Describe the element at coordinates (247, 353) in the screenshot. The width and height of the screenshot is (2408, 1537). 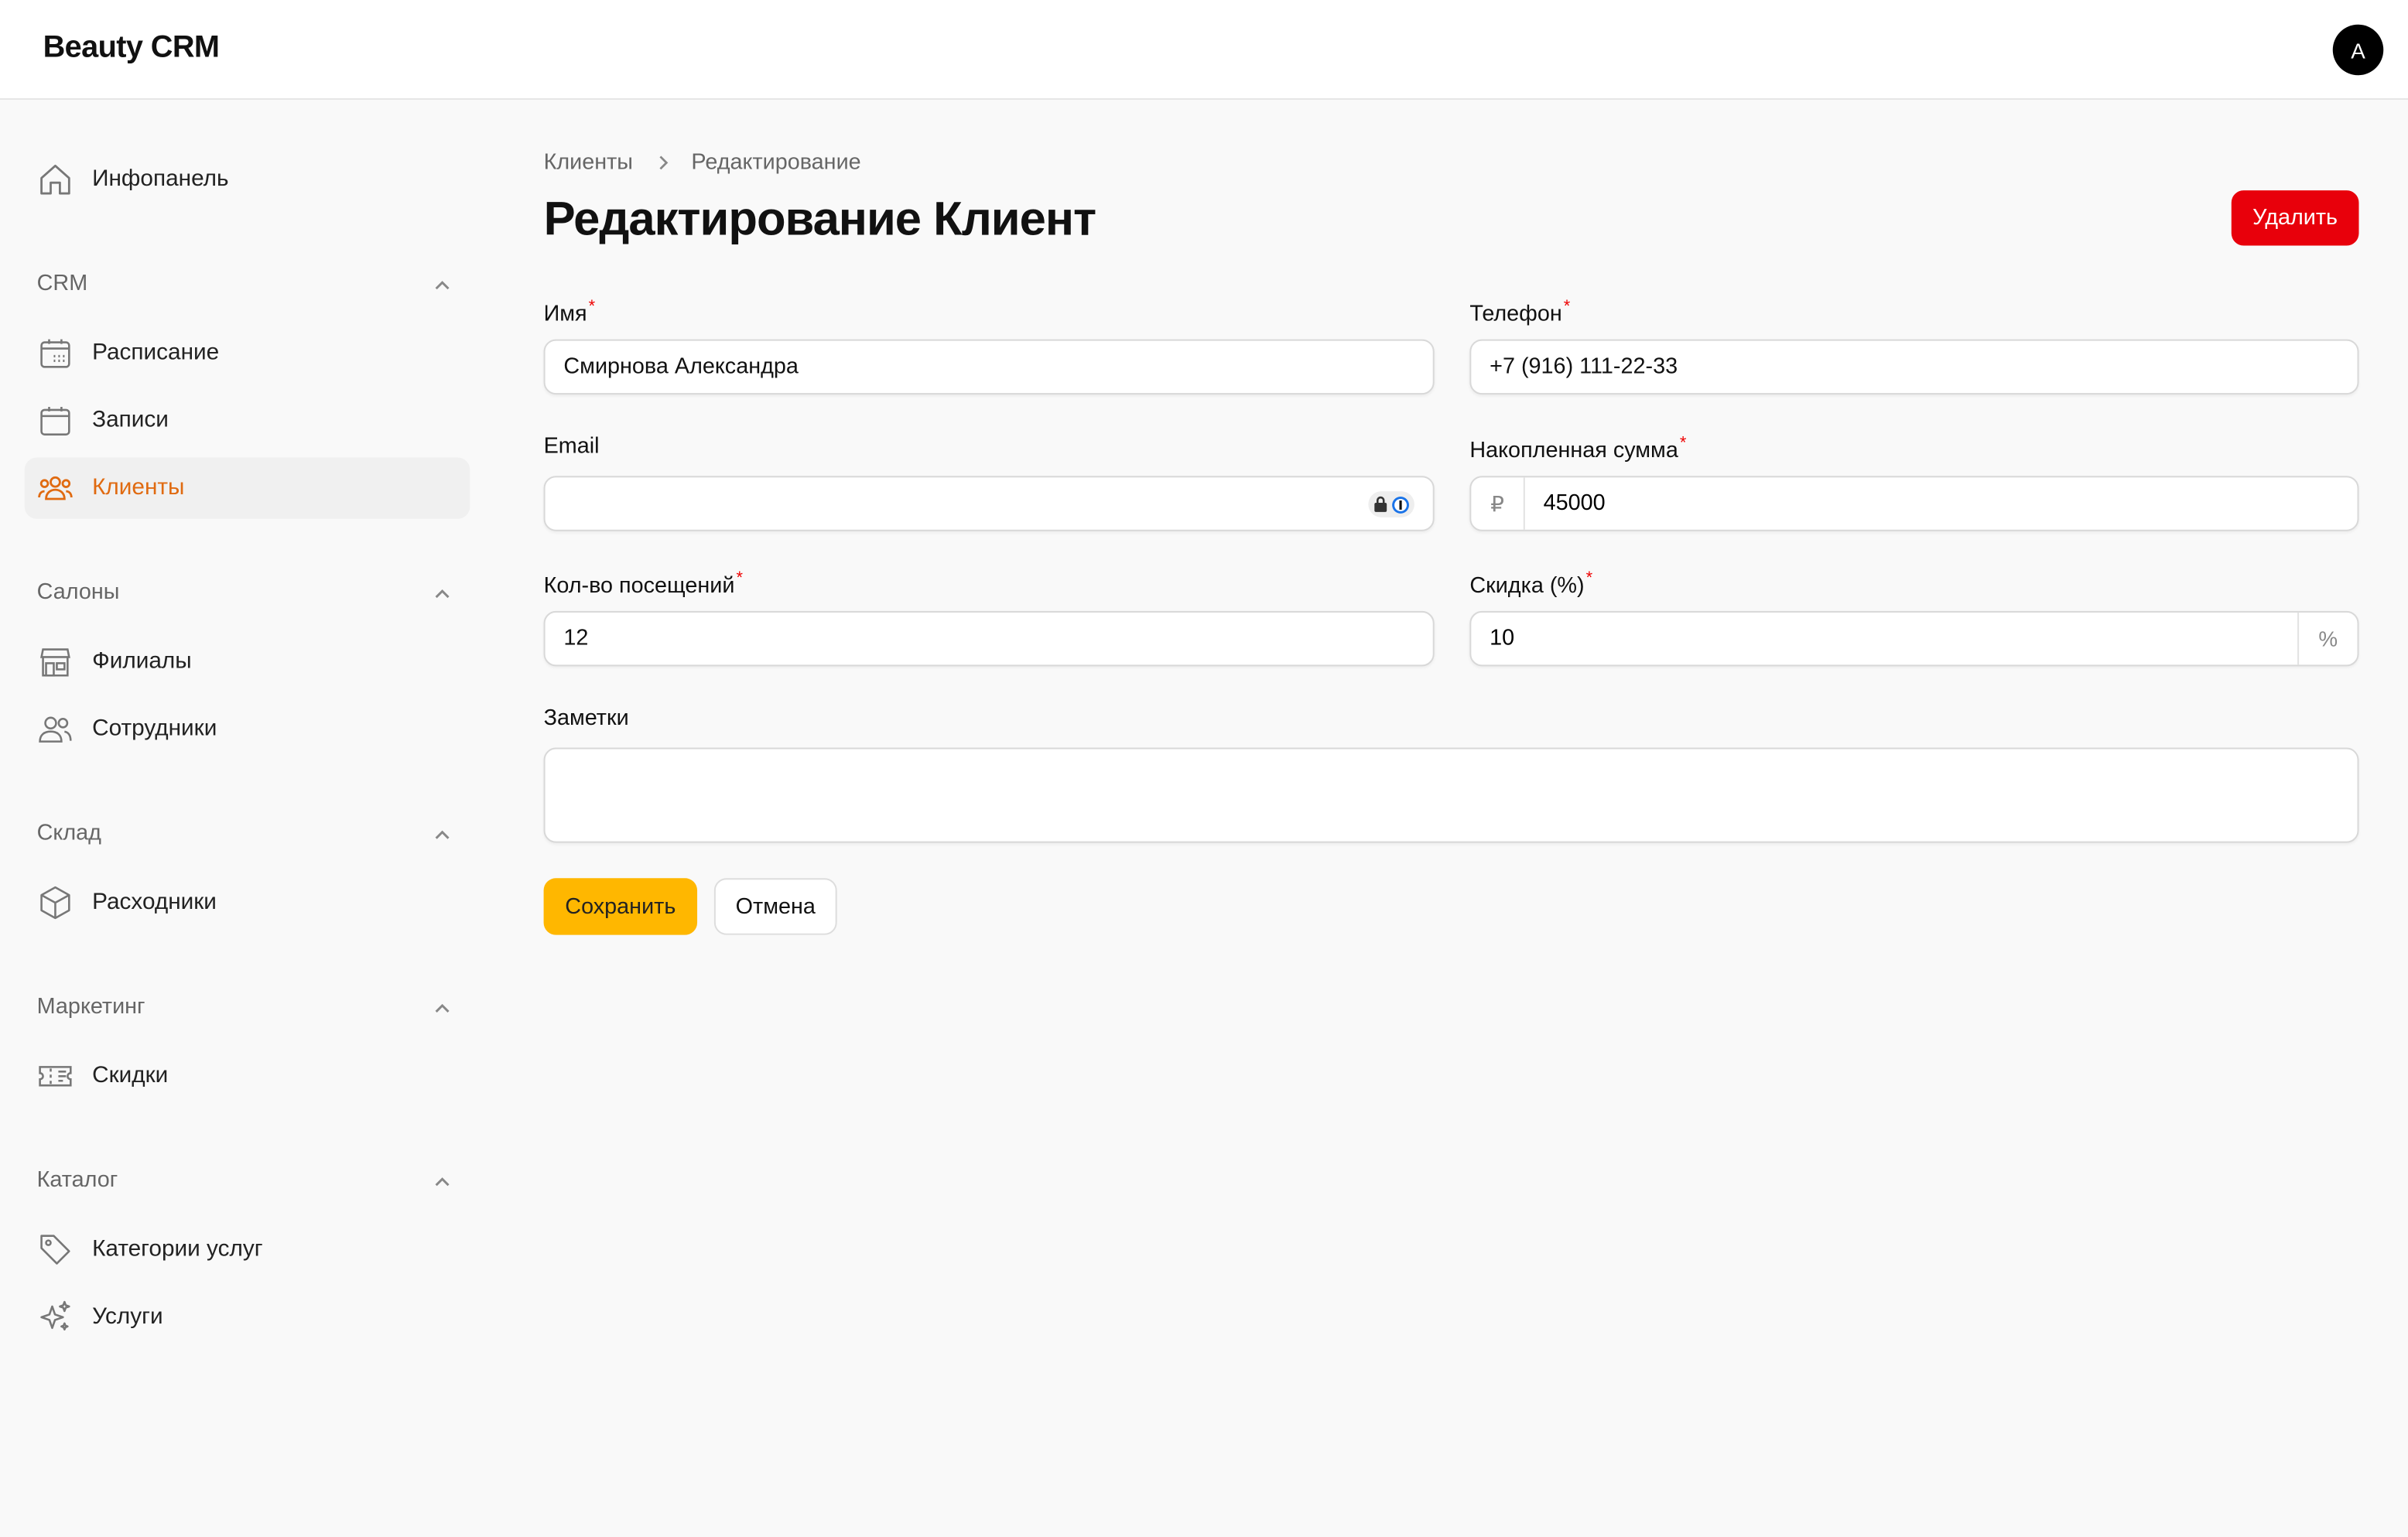
I see `sidebar-item-schedule: Расписание` at that location.